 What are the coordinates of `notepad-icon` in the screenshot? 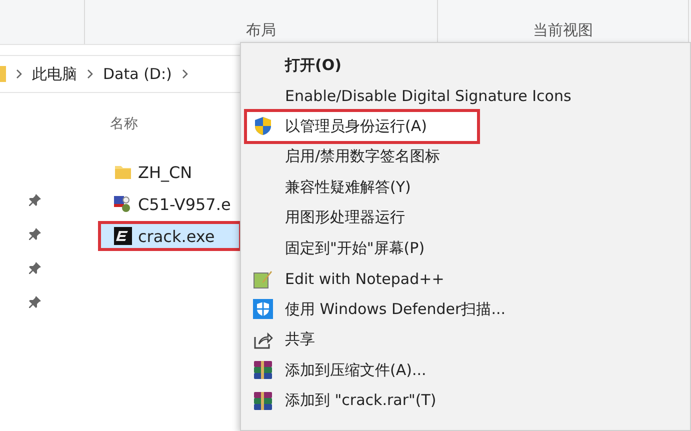 It's located at (263, 278).